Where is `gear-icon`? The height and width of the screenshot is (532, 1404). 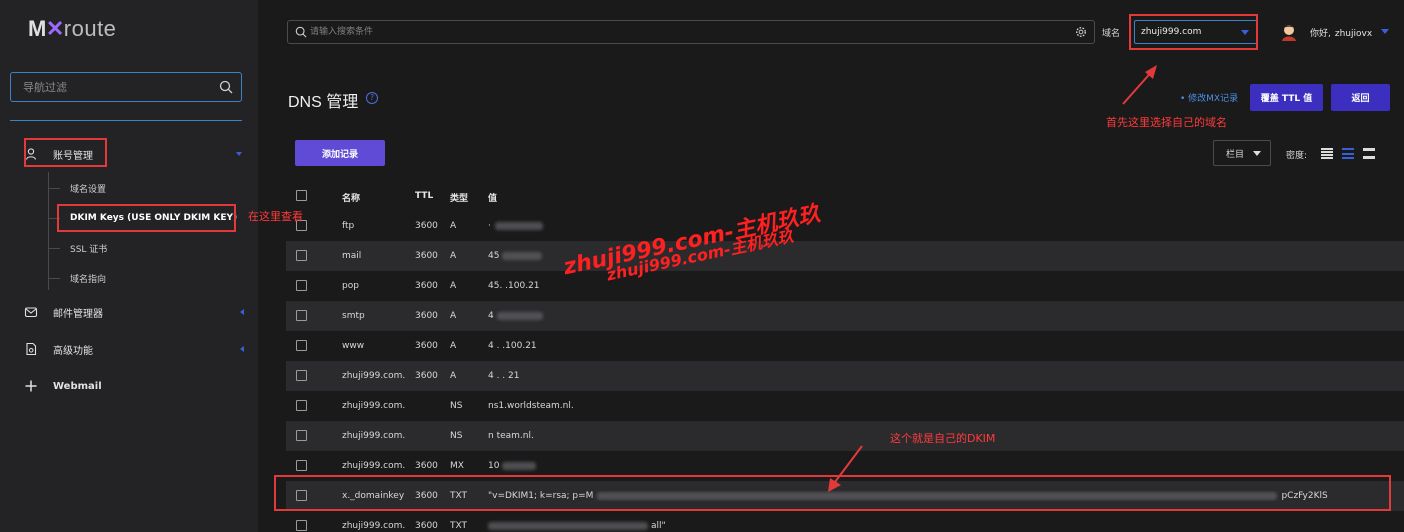 gear-icon is located at coordinates (1081, 32).